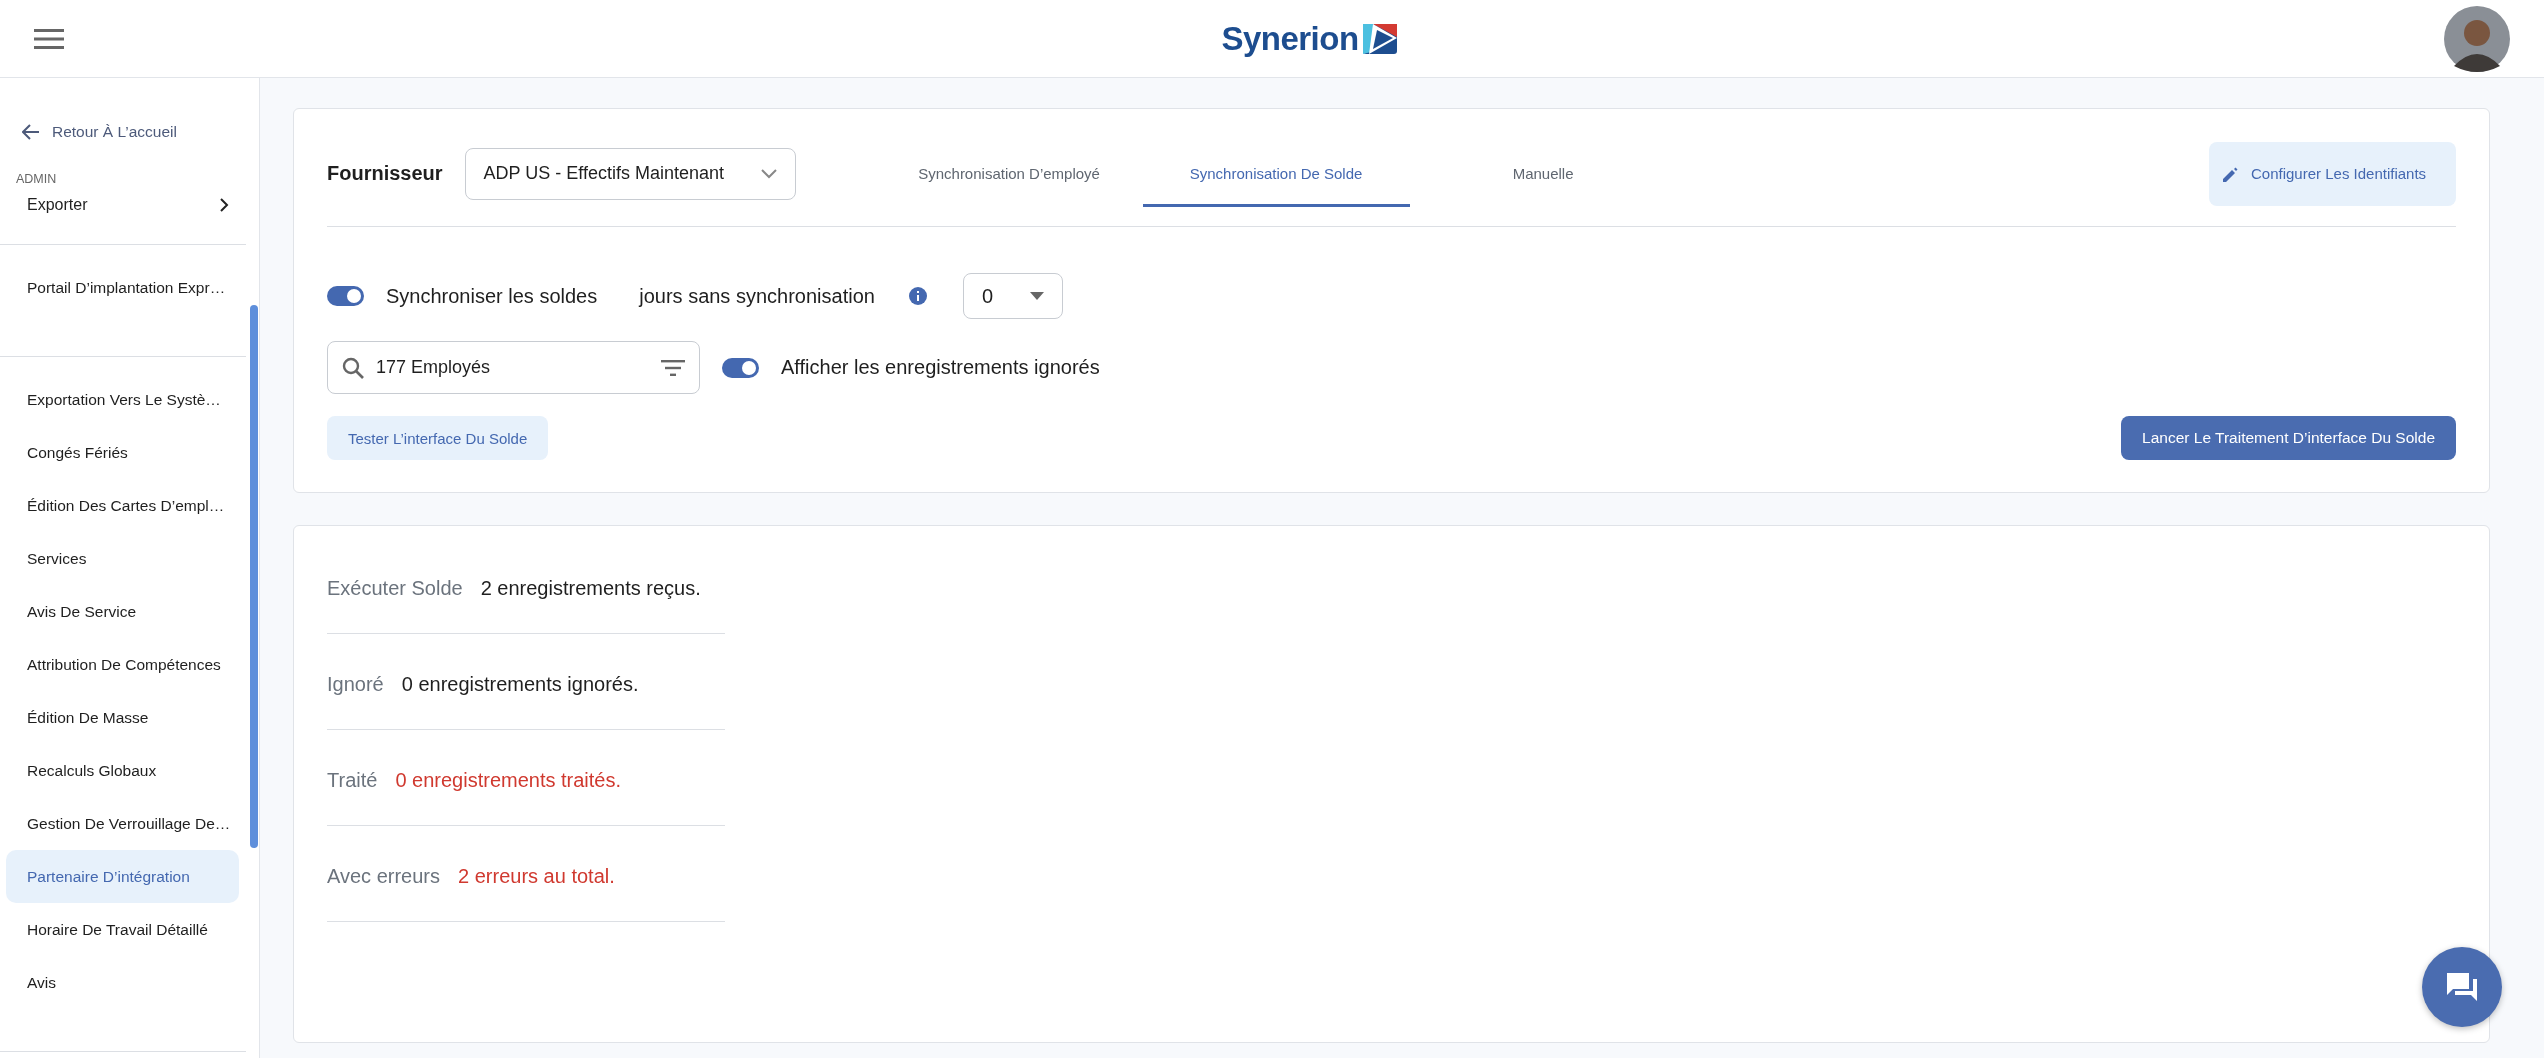 Image resolution: width=2544 pixels, height=1058 pixels. Describe the element at coordinates (383, 876) in the screenshot. I see `summary-label: Avec erreurs` at that location.